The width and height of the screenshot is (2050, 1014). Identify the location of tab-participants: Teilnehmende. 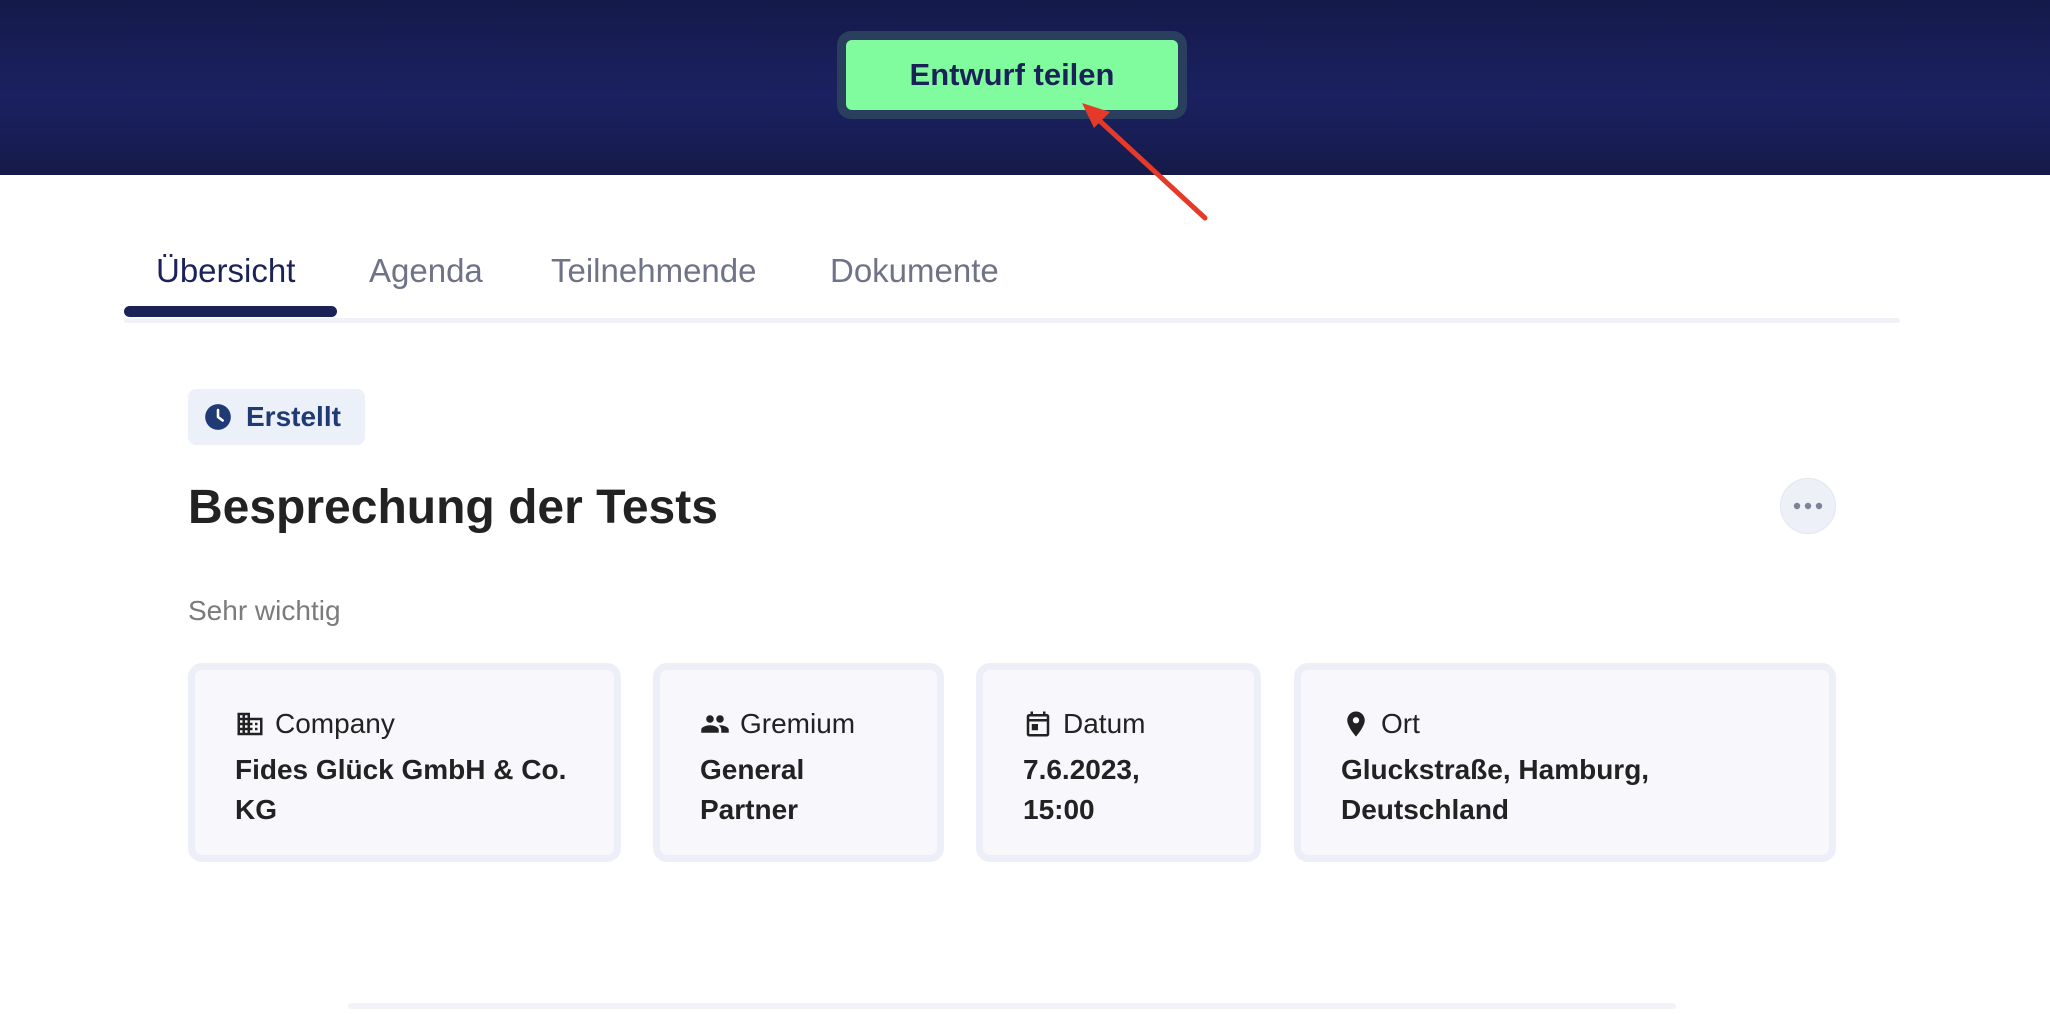
(653, 280).